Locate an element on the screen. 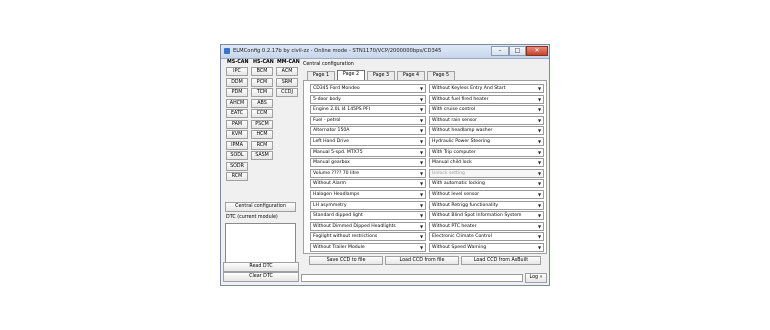 The width and height of the screenshot is (770, 330). option-value: With Trip computer is located at coordinates (454, 152).